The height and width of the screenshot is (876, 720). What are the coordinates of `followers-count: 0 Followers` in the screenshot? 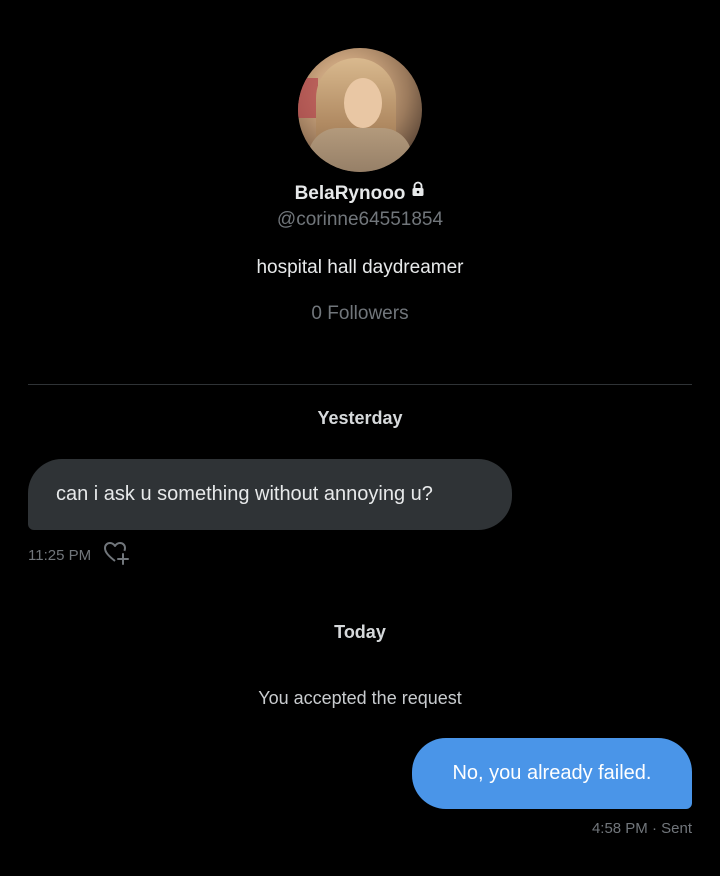 It's located at (360, 314).